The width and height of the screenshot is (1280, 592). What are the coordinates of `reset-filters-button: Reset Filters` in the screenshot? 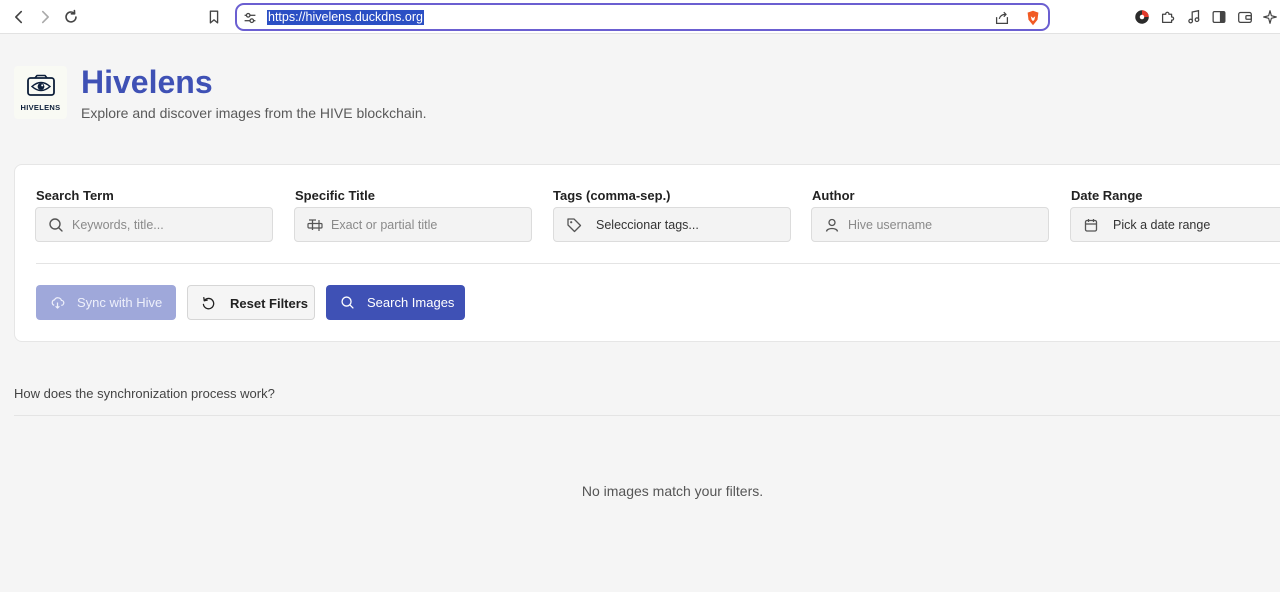 It's located at (251, 302).